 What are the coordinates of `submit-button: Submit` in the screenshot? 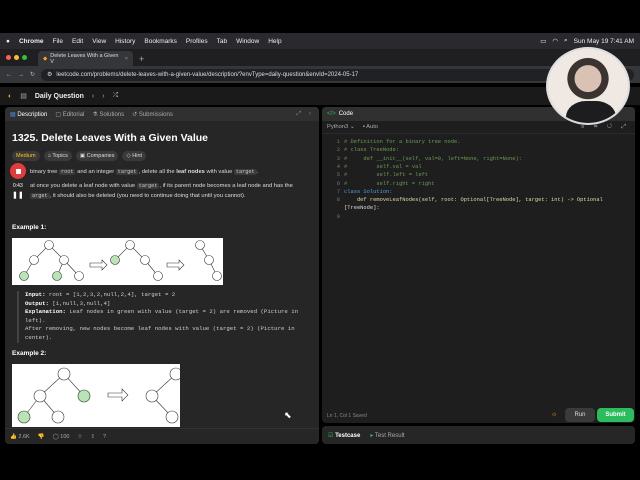 It's located at (615, 415).